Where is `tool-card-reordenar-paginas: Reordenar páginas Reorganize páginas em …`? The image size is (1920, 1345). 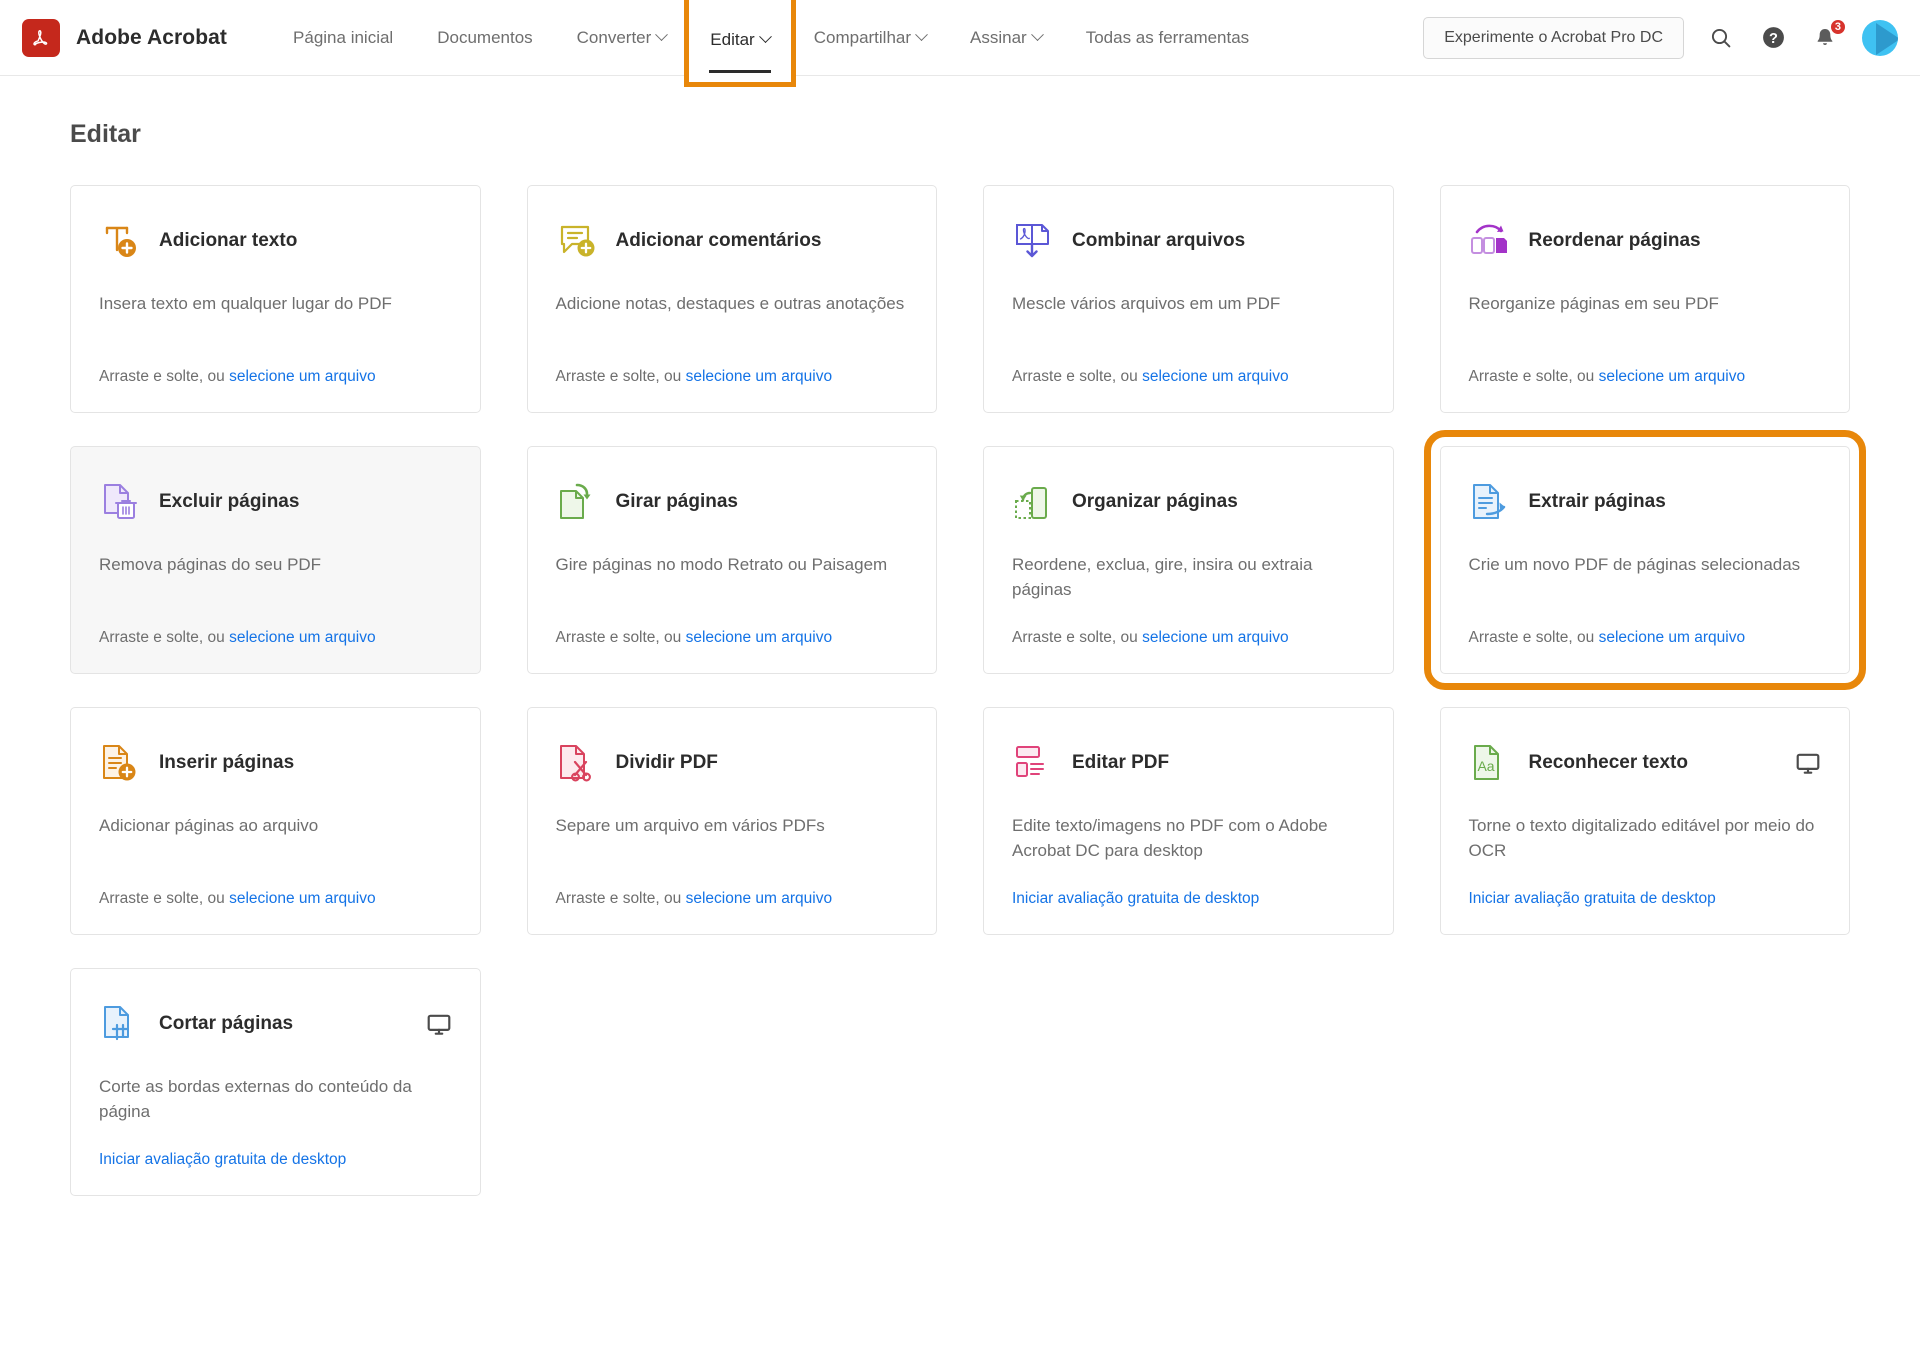 tool-card-reordenar-paginas: Reordenar páginas Reorganize páginas em … is located at coordinates (1644, 299).